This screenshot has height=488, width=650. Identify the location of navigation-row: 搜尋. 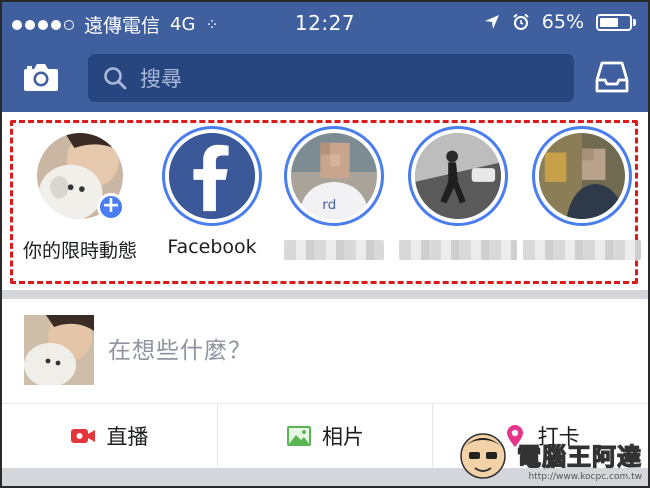
(325, 78).